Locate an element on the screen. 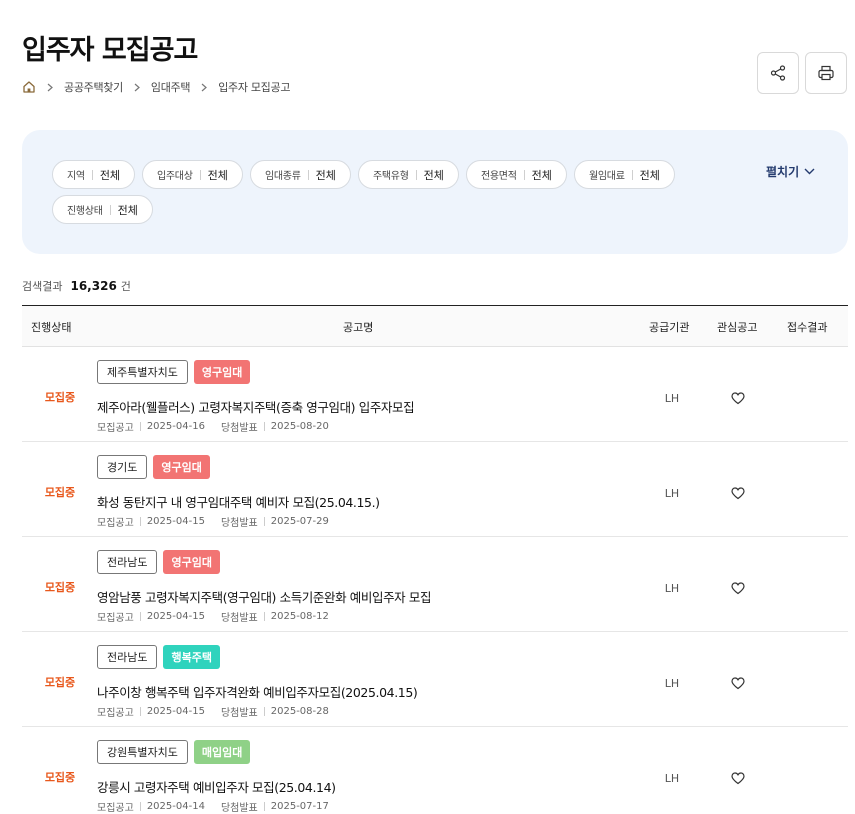 The image size is (855, 814). header-result: 접수결과 is located at coordinates (807, 327).